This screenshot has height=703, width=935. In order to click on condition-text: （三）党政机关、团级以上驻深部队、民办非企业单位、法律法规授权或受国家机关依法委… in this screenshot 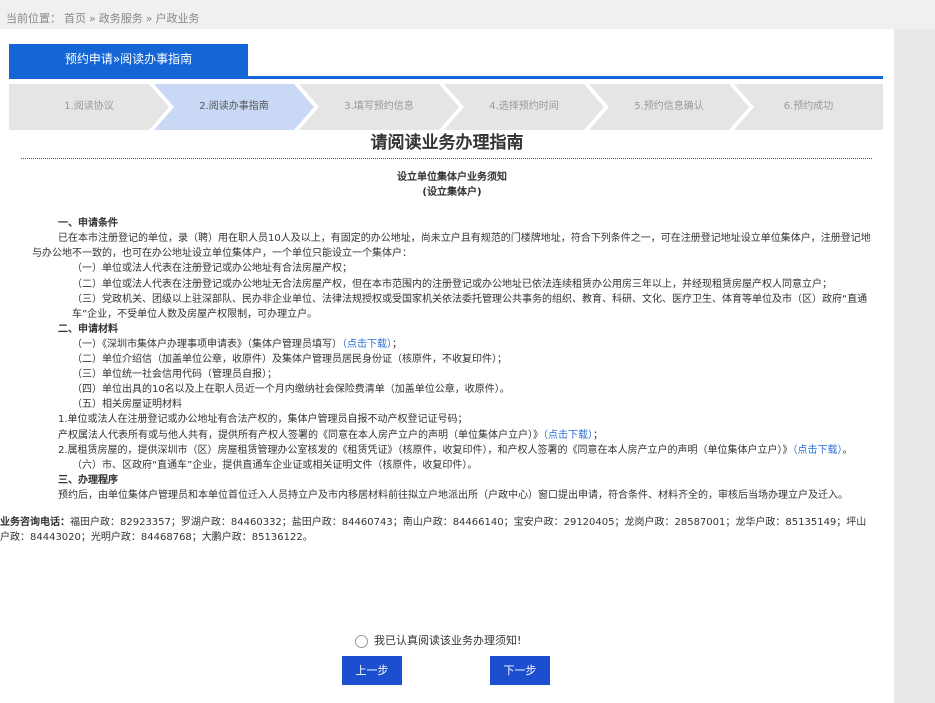, I will do `click(470, 306)`.